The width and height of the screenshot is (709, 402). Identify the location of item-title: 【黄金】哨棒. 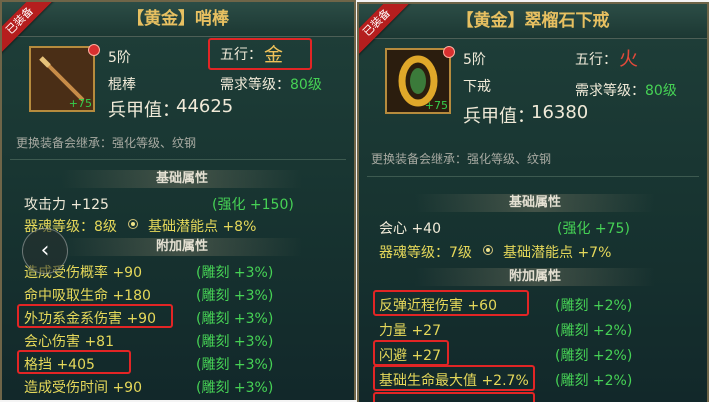
(178, 19).